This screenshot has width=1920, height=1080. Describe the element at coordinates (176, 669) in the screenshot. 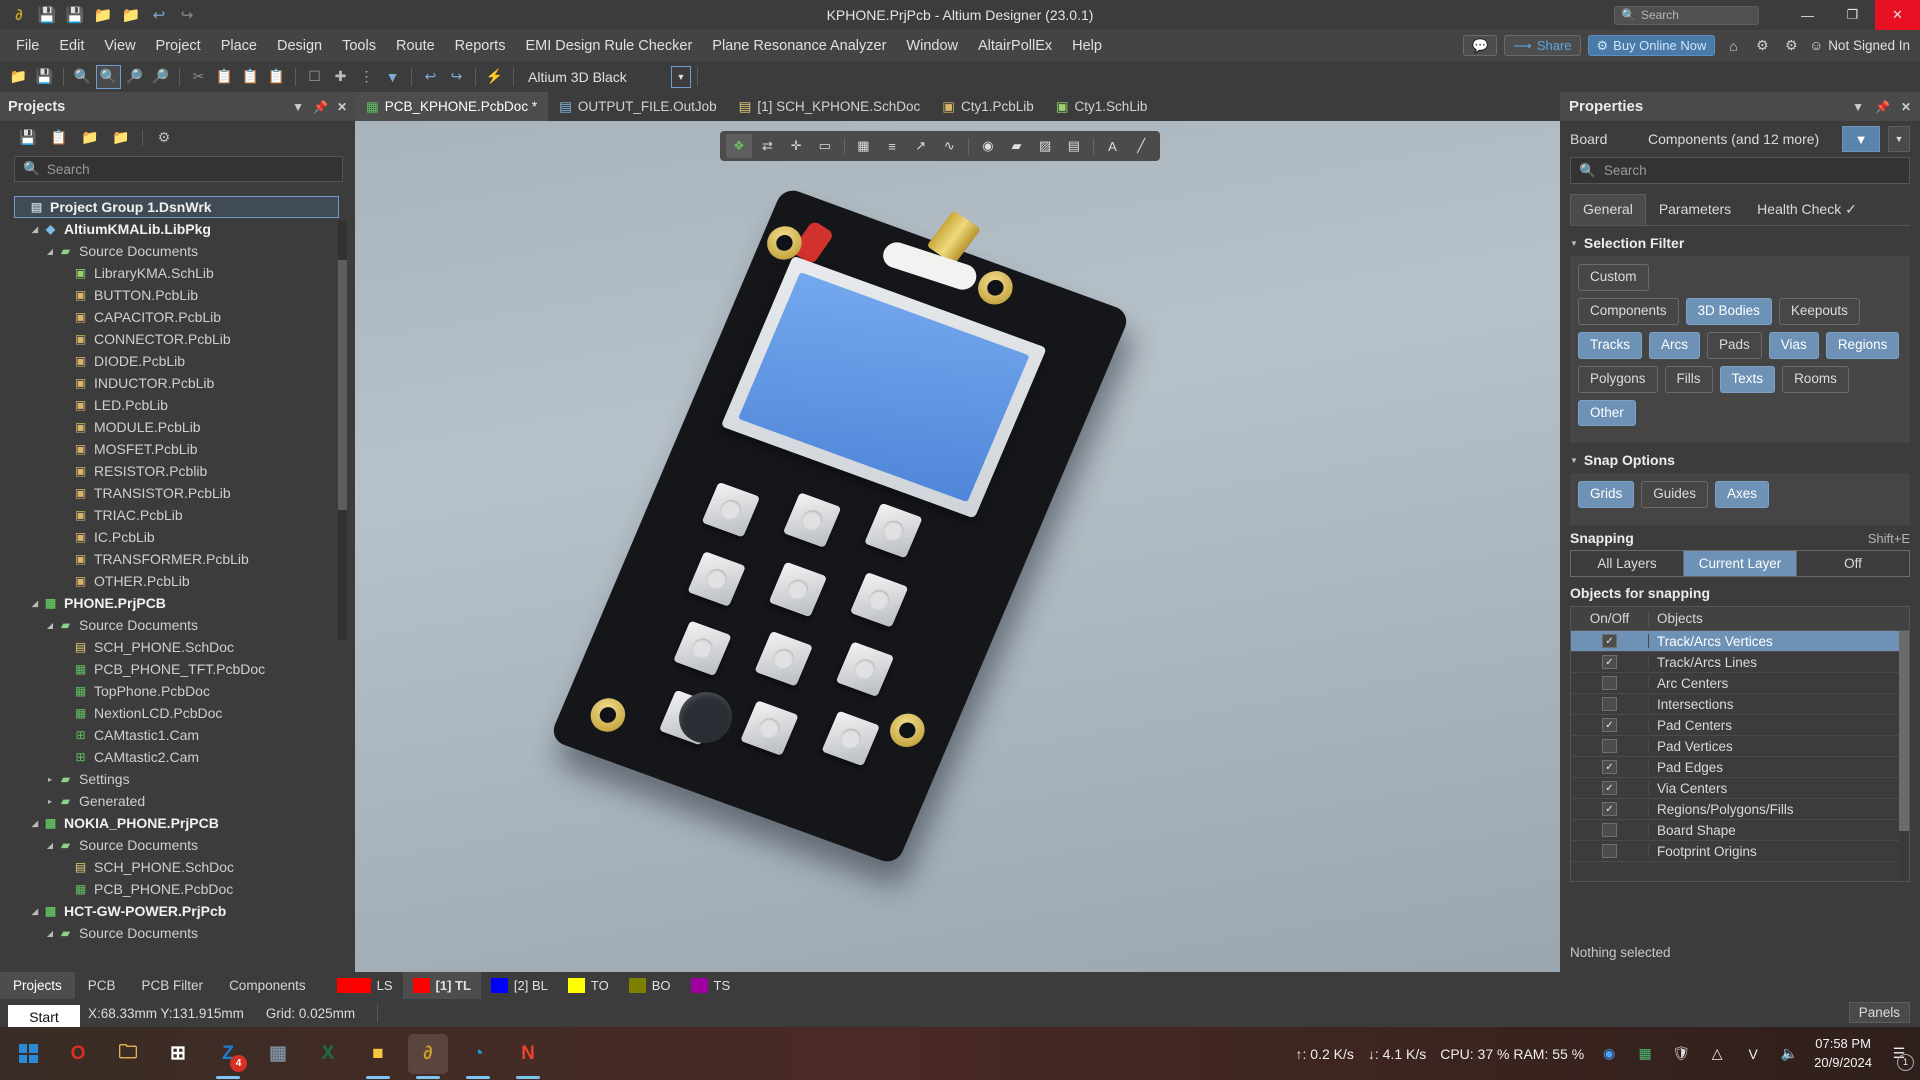

I see `tree-item: ▦ PCB_PHONE_TFT.PcbDoc` at that location.